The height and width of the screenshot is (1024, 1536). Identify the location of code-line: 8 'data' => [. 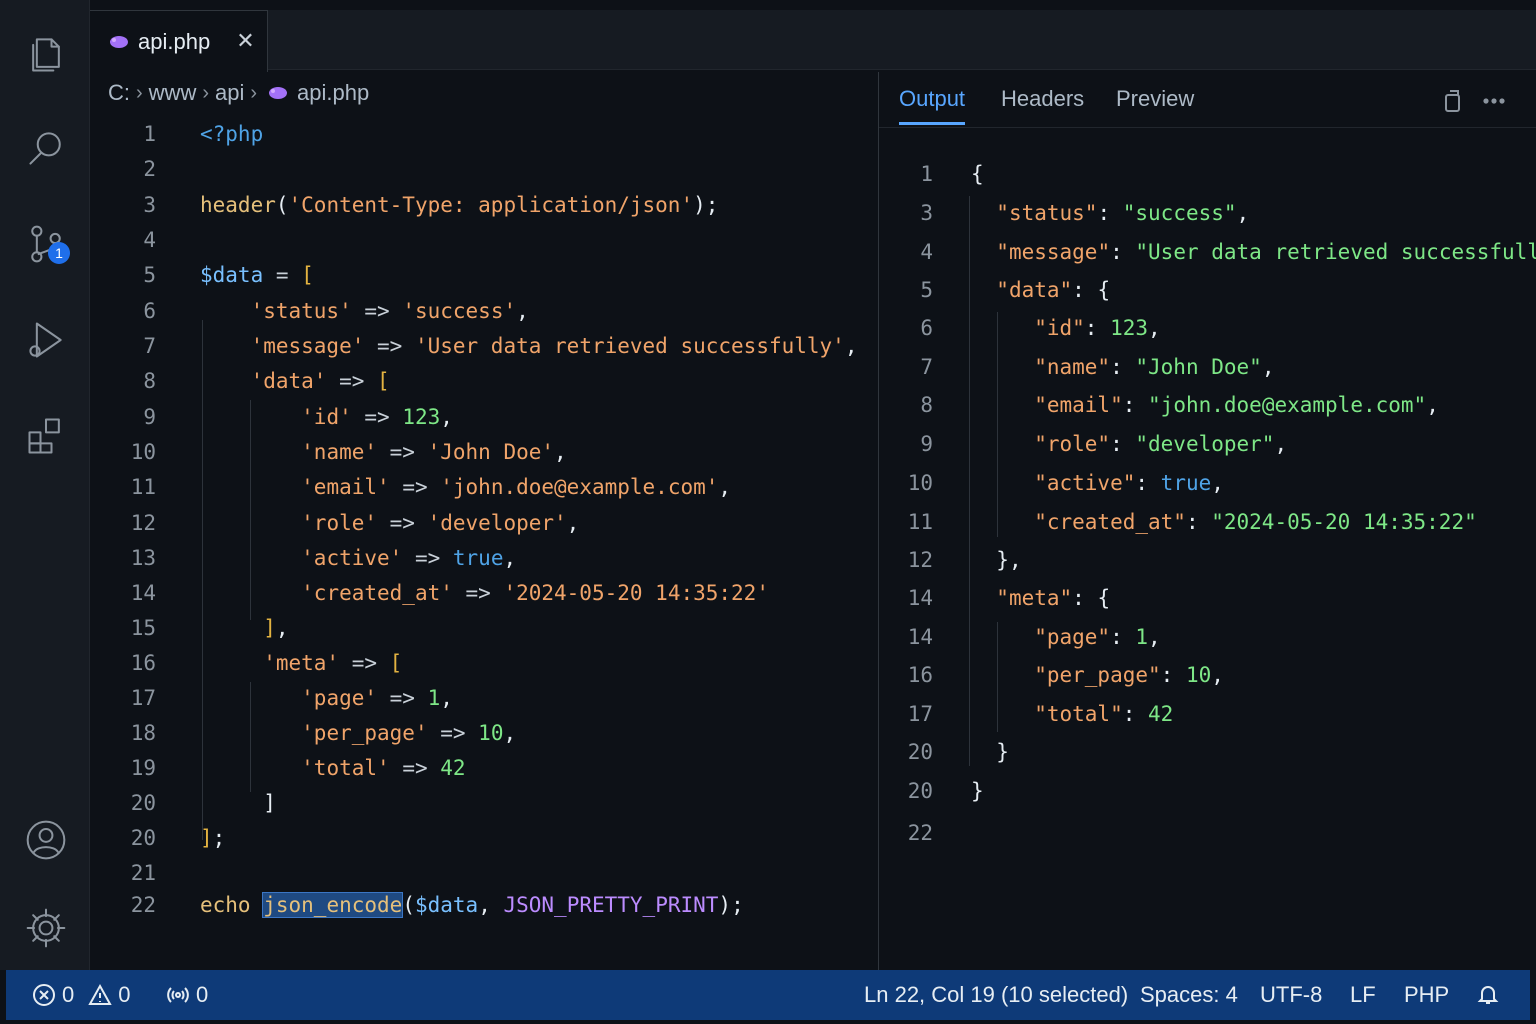
(266, 381).